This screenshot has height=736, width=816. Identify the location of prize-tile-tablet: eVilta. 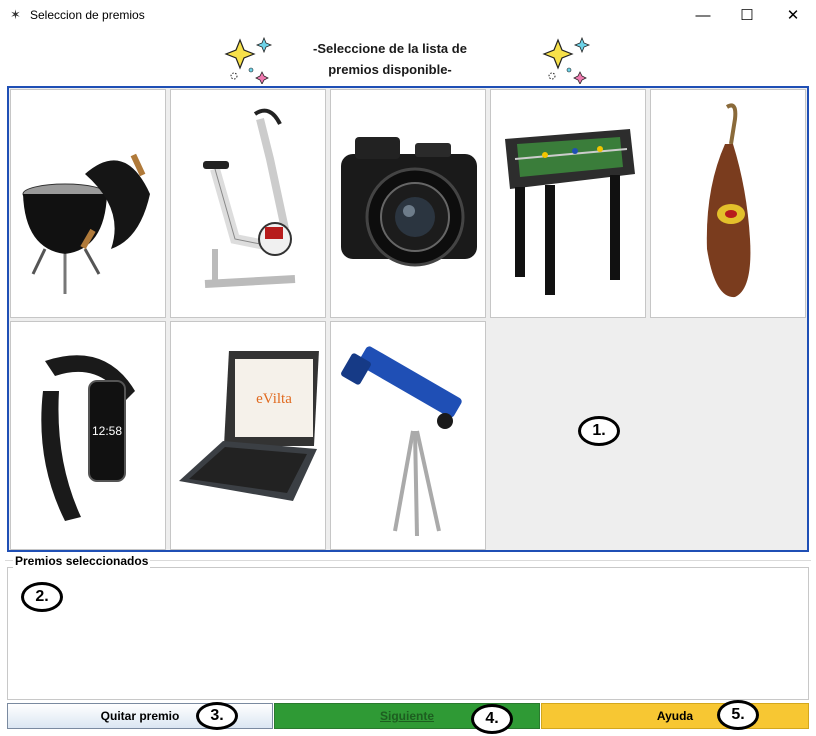
(248, 435).